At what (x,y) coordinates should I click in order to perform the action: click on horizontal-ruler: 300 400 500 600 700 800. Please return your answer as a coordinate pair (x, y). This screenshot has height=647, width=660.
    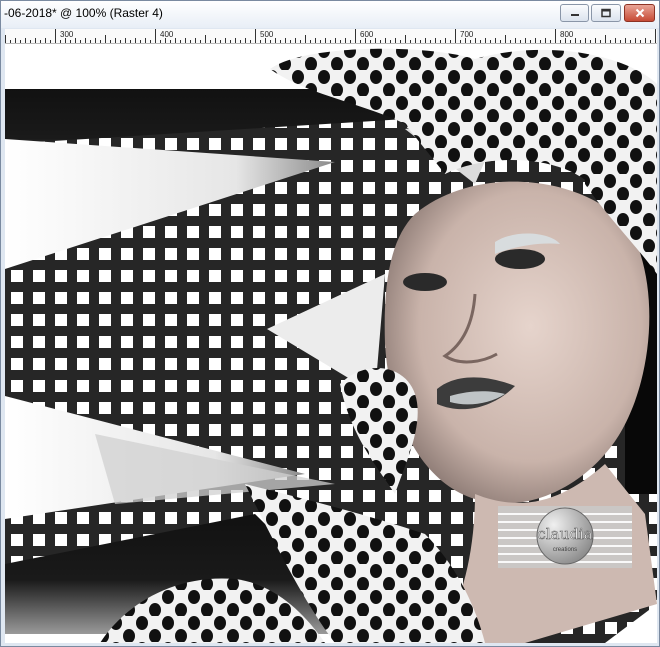
    Looking at the image, I should click on (331, 36).